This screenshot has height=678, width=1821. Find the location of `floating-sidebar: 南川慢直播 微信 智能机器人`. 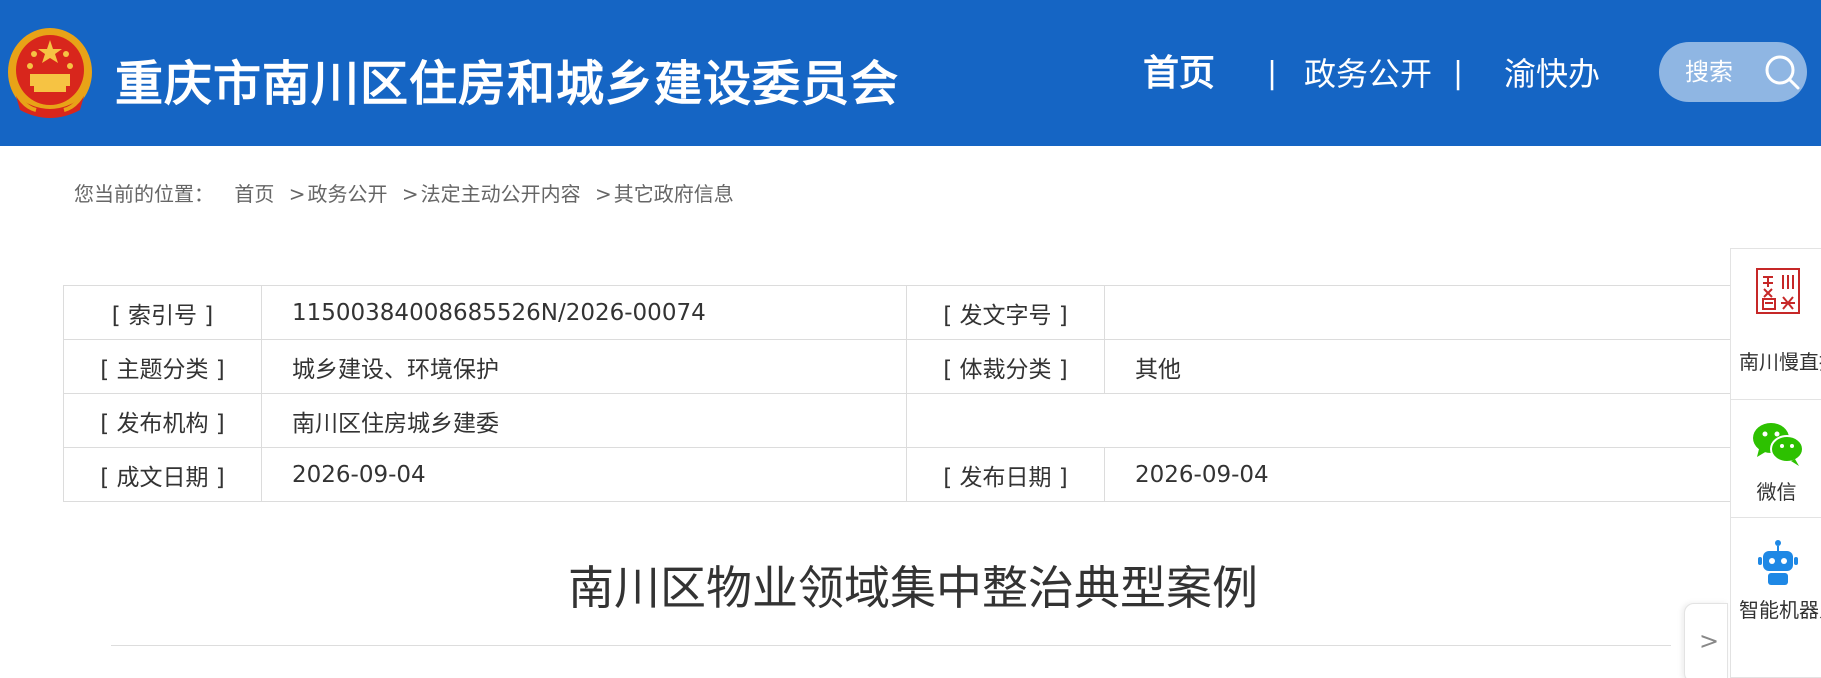

floating-sidebar: 南川慢直播 微信 智能机器人 is located at coordinates (1775, 463).